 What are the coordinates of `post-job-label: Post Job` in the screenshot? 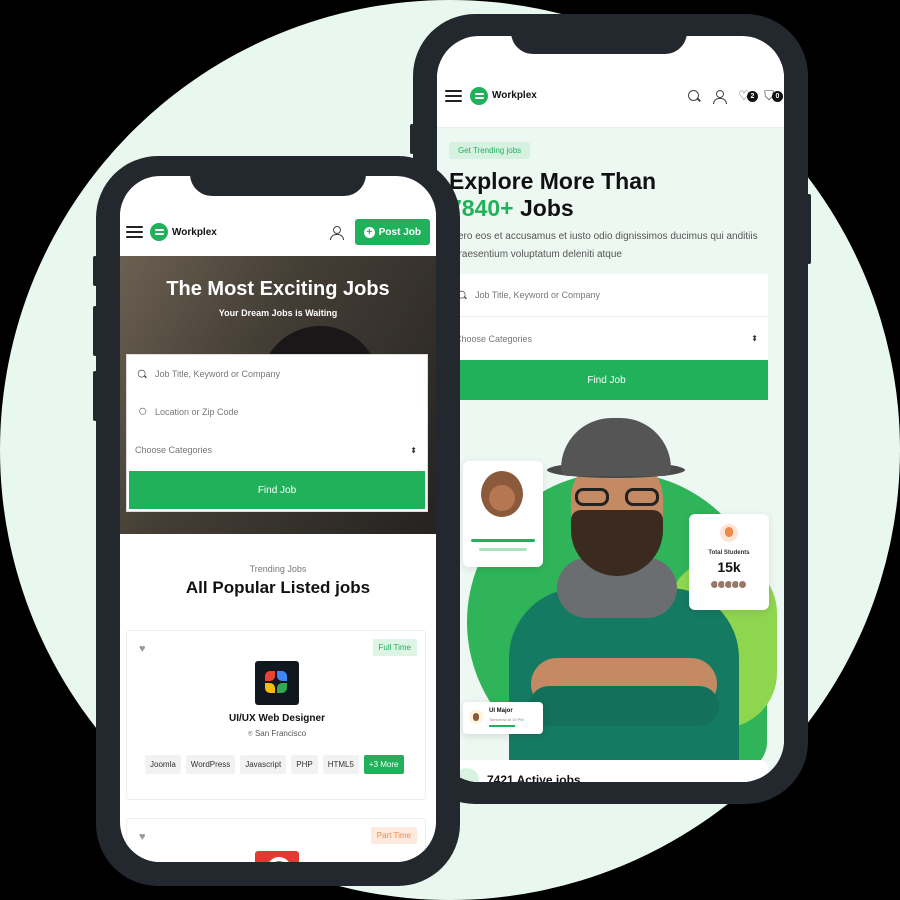 It's located at (399, 232).